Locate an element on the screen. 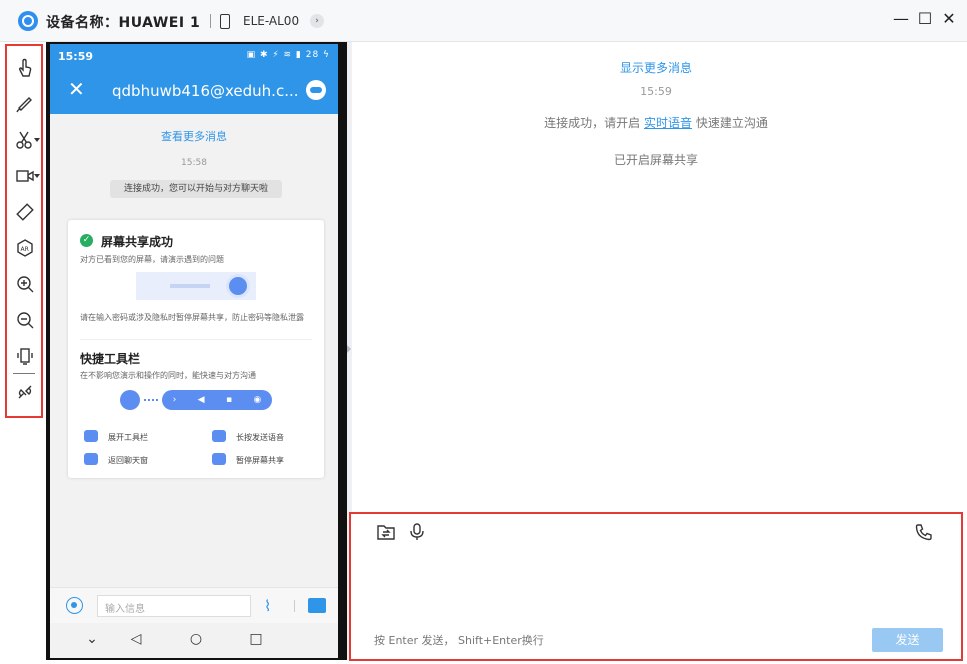 The image size is (967, 664). draw-pen-icon is located at coordinates (25, 104).